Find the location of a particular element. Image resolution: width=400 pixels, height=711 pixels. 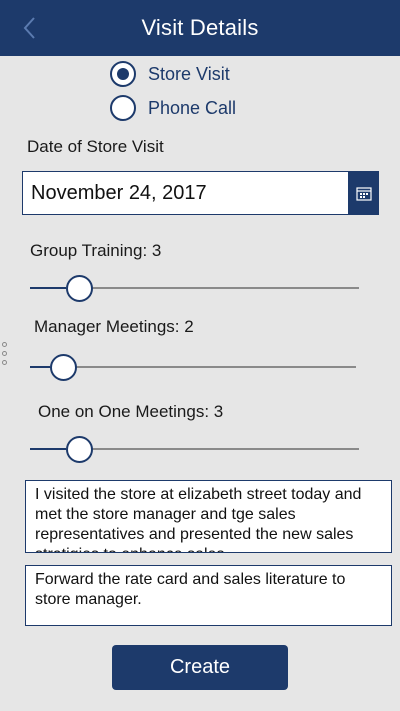

calendar-icon is located at coordinates (363, 193).